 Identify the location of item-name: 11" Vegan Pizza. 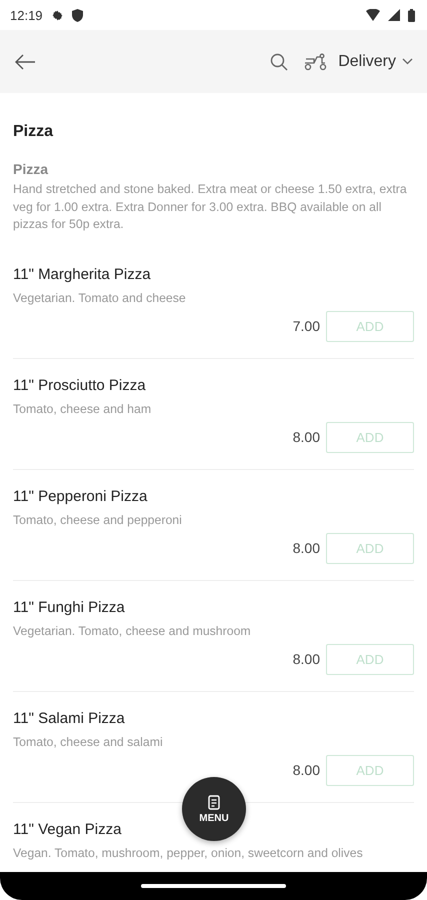
(67, 829).